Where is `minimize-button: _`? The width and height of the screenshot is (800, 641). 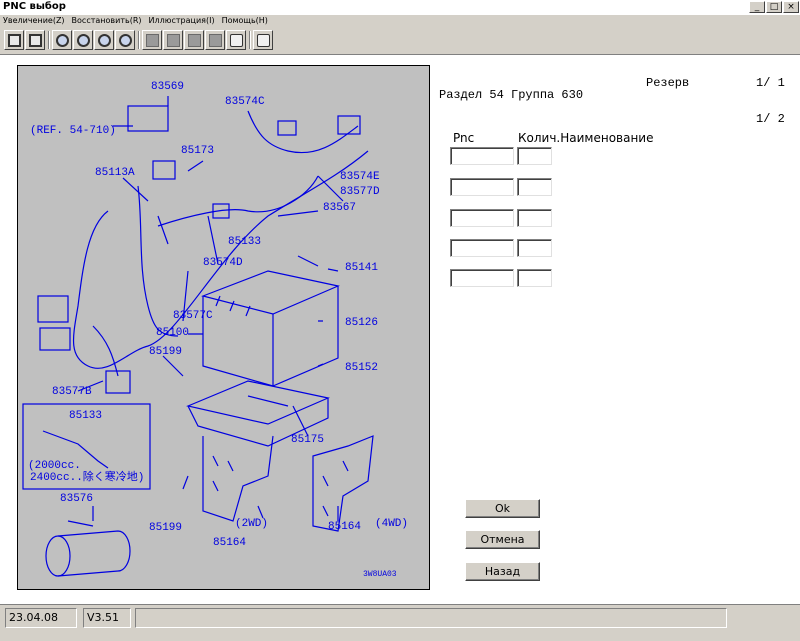
minimize-button: _ is located at coordinates (757, 7).